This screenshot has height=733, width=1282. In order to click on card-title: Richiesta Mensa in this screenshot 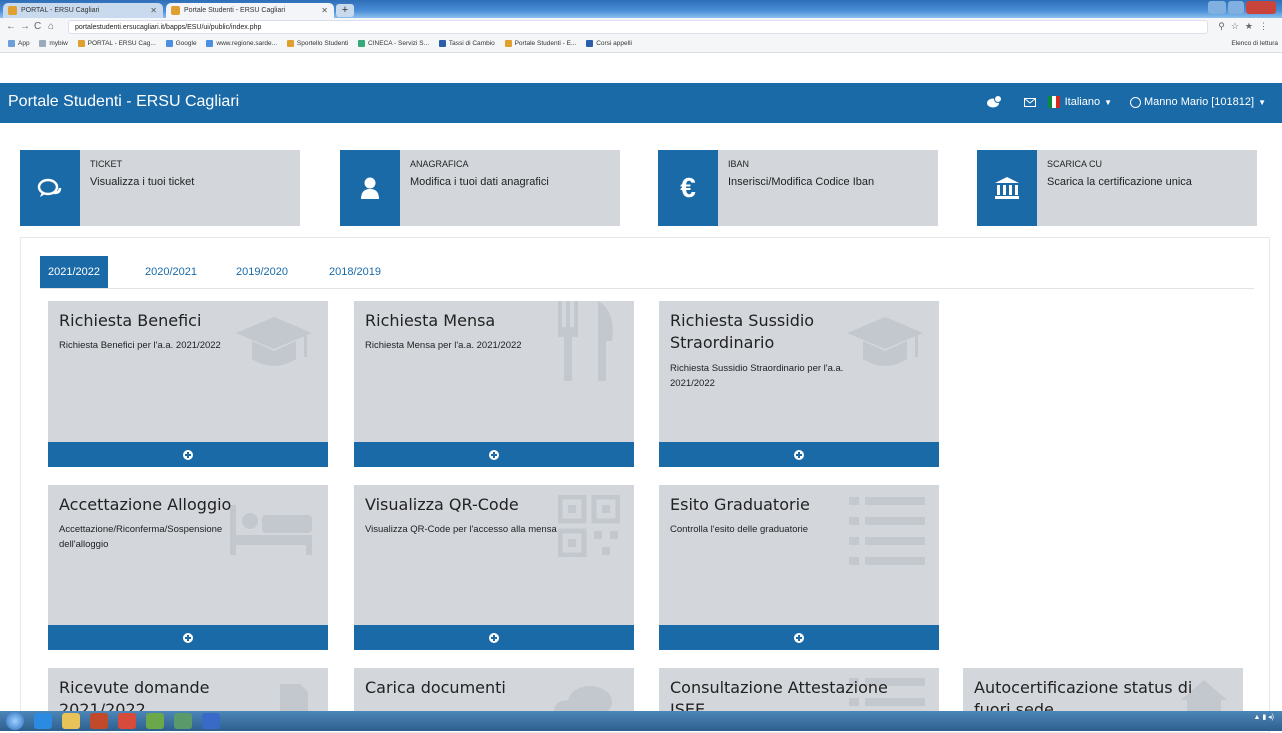, I will do `click(430, 320)`.